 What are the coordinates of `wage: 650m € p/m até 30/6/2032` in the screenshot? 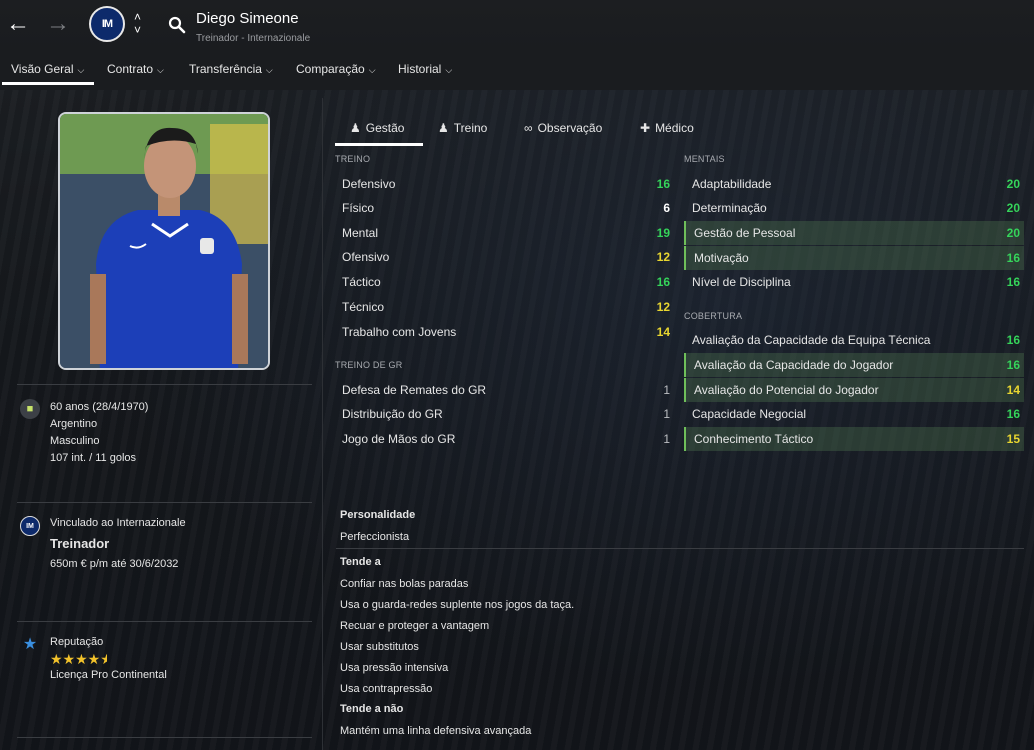 It's located at (114, 564).